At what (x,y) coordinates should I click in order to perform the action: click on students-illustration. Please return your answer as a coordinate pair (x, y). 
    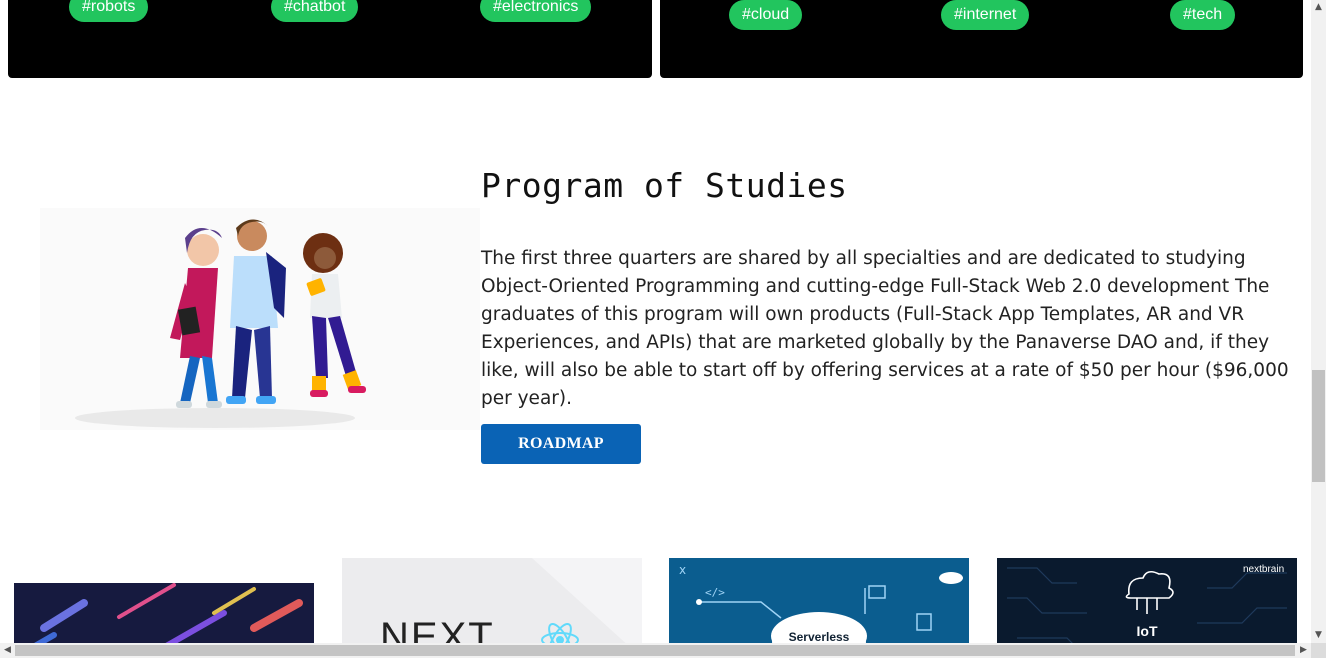
    Looking at the image, I should click on (260, 319).